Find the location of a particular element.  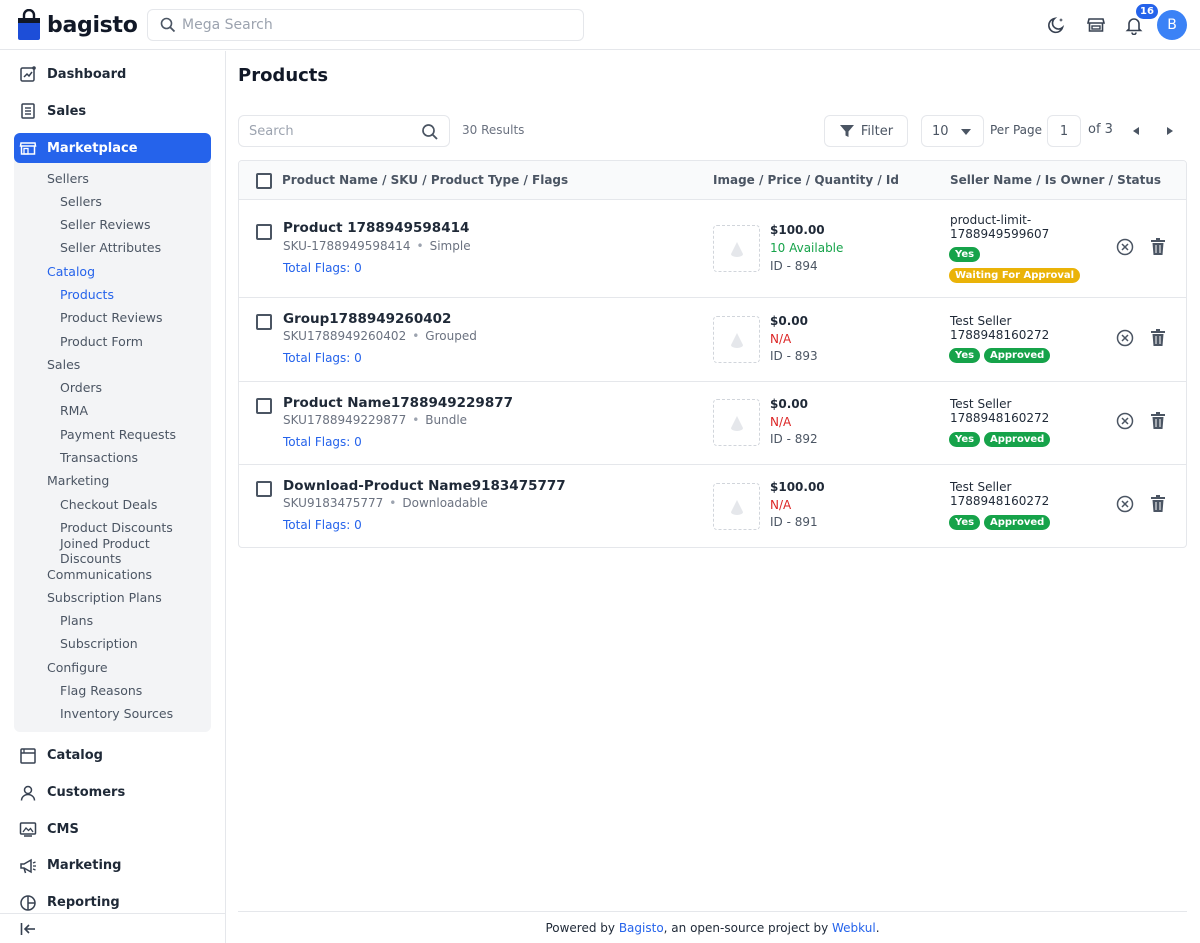

sidebar-item-dashboard: Dashboard is located at coordinates (112, 74).